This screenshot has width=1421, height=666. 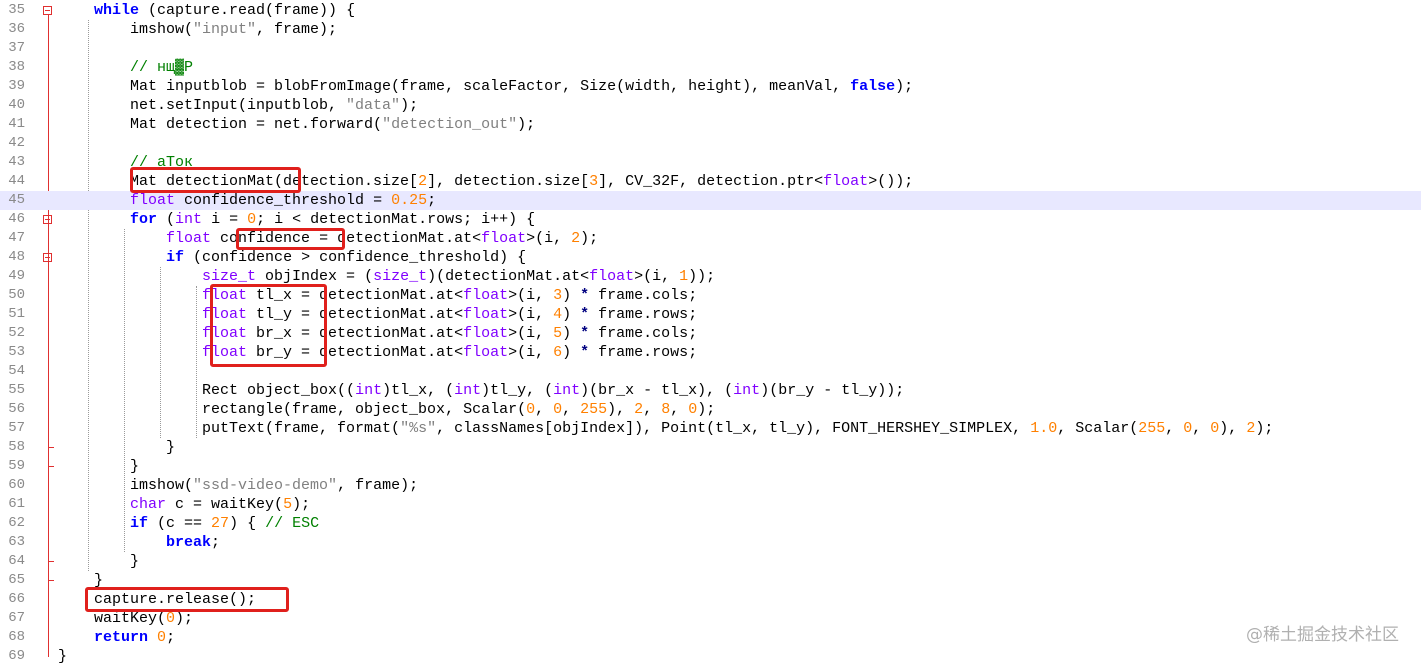 I want to click on code-token: ),, so click(x=1233, y=428).